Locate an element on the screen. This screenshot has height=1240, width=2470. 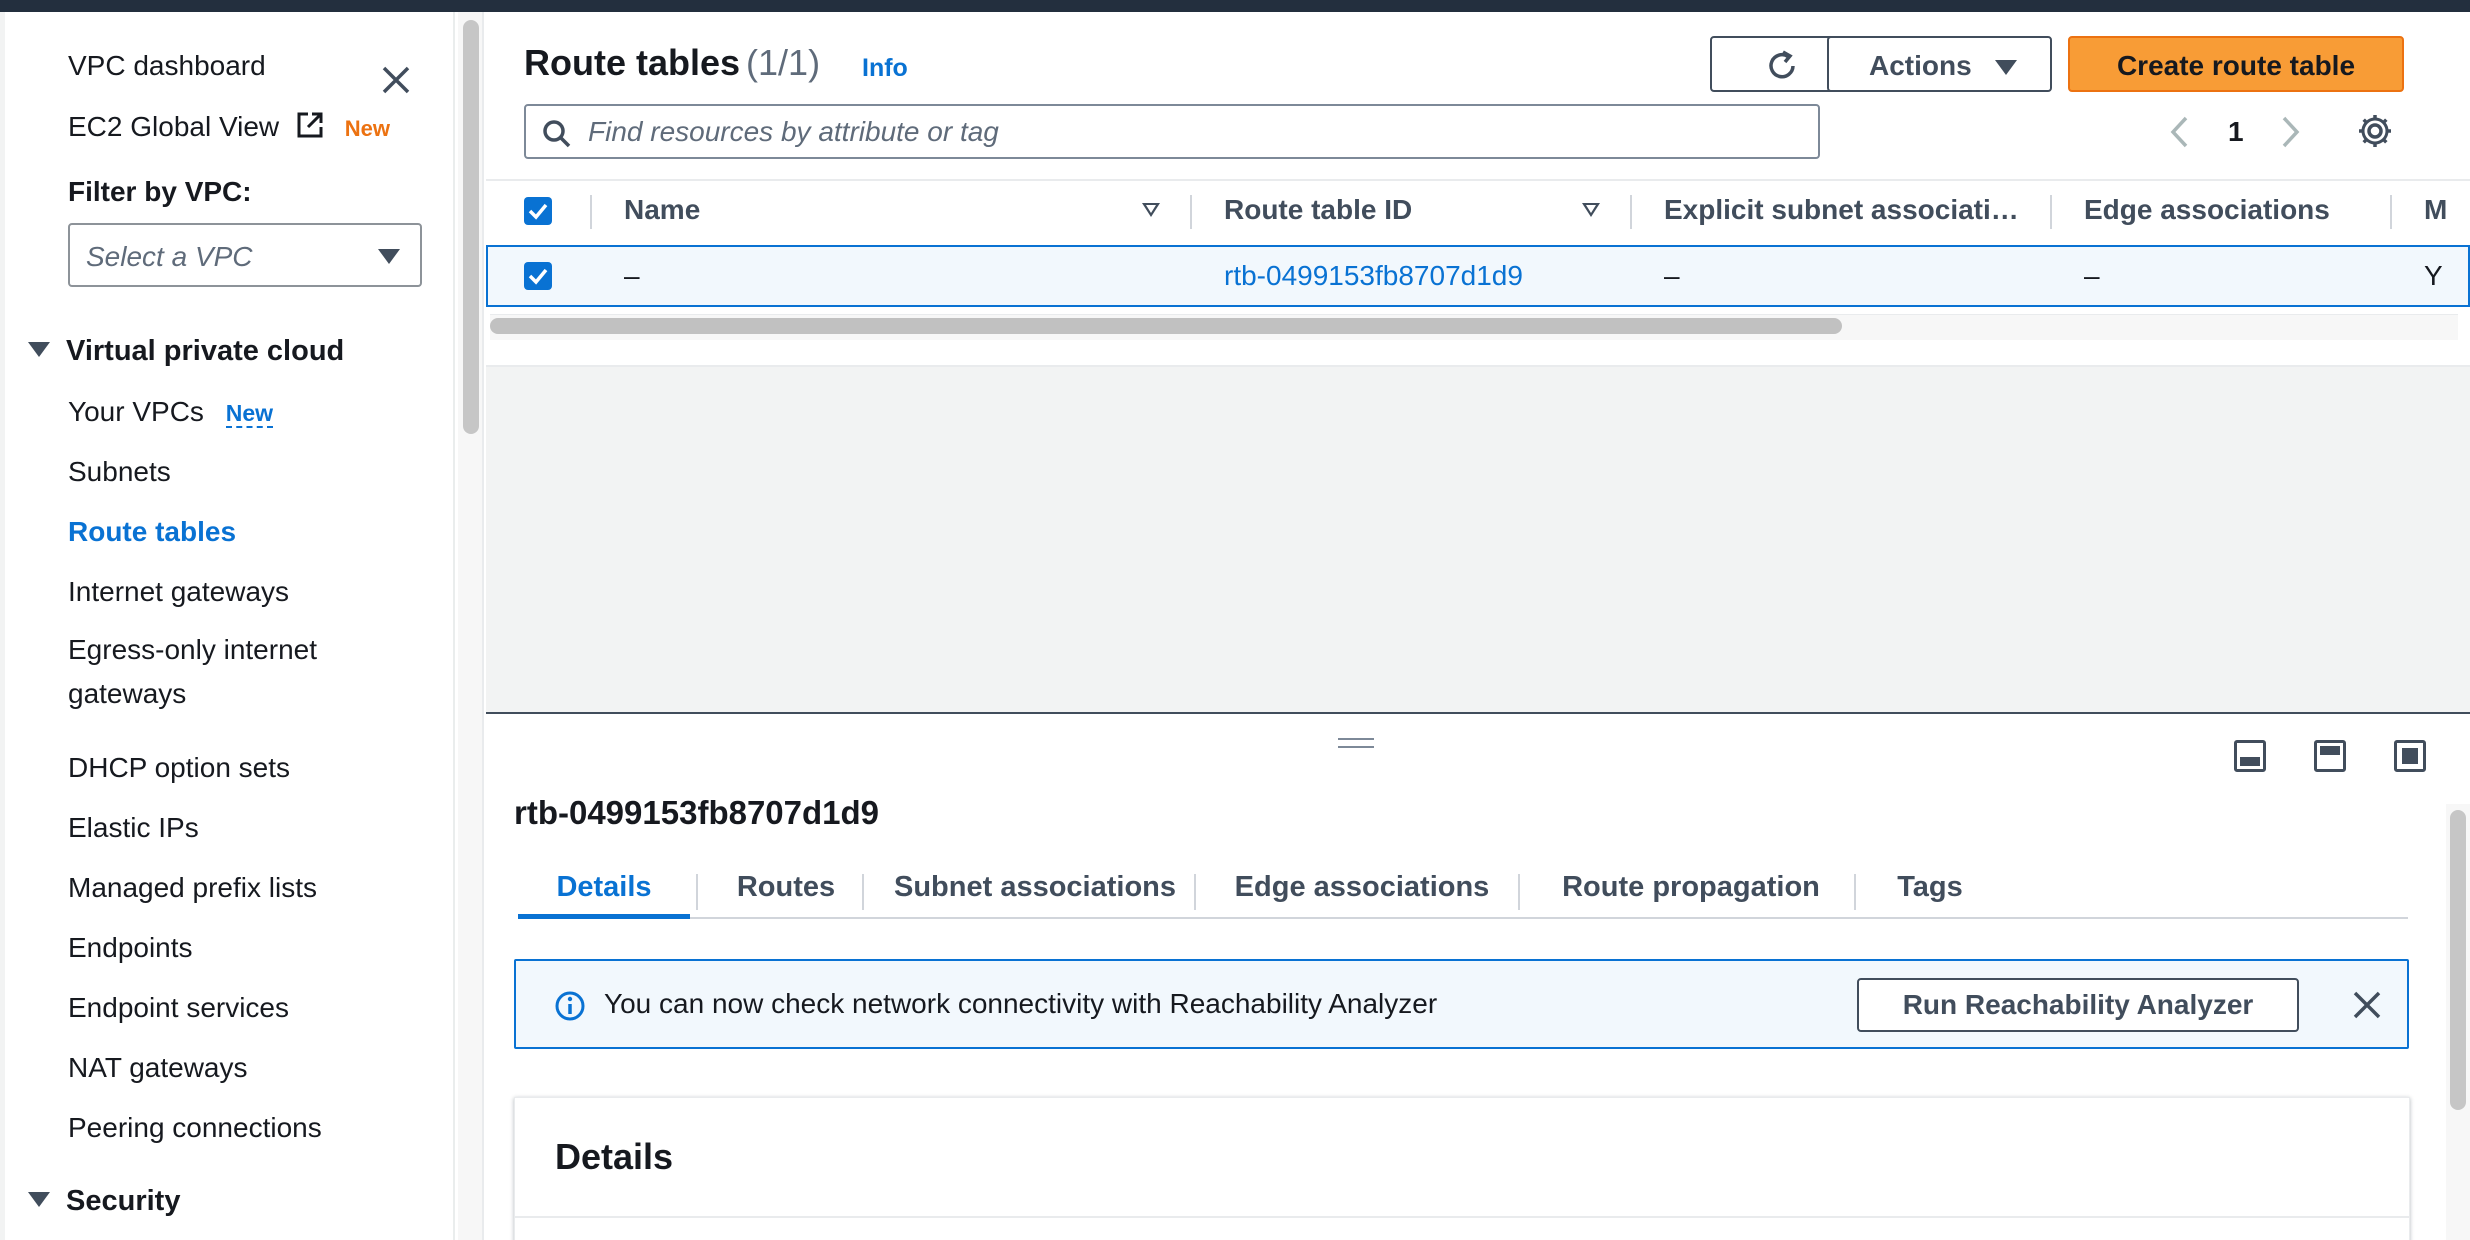
external-link-icon is located at coordinates (310, 125).